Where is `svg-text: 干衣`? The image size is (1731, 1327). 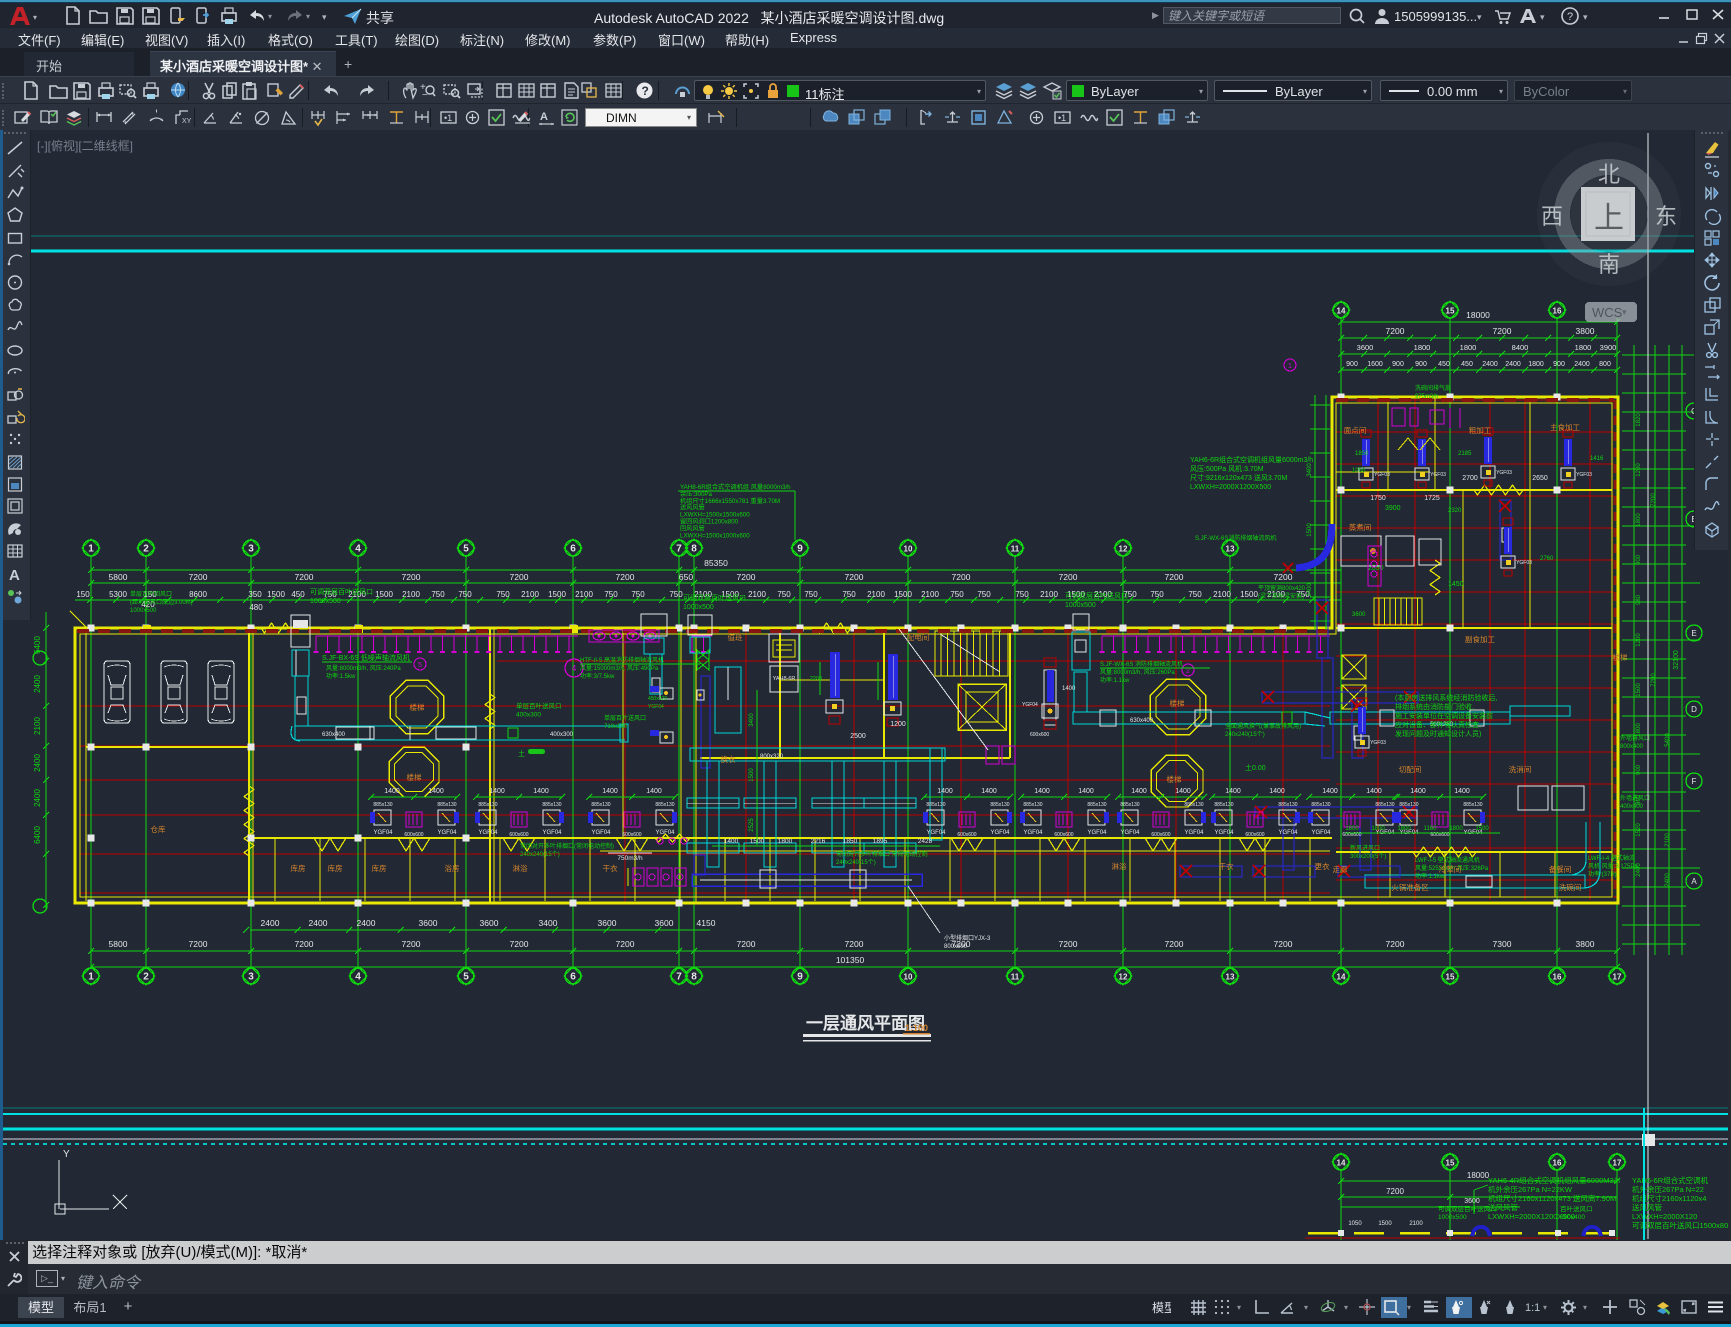
svg-text: 干衣 is located at coordinates (610, 868).